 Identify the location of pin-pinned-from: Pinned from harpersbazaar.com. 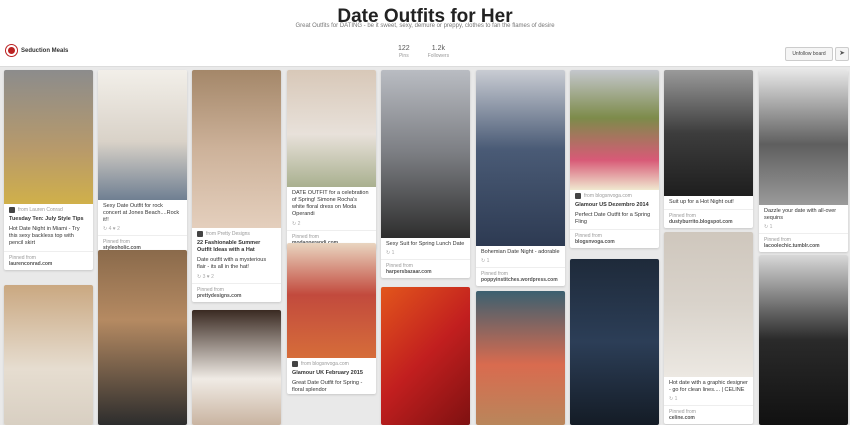
(425, 268).